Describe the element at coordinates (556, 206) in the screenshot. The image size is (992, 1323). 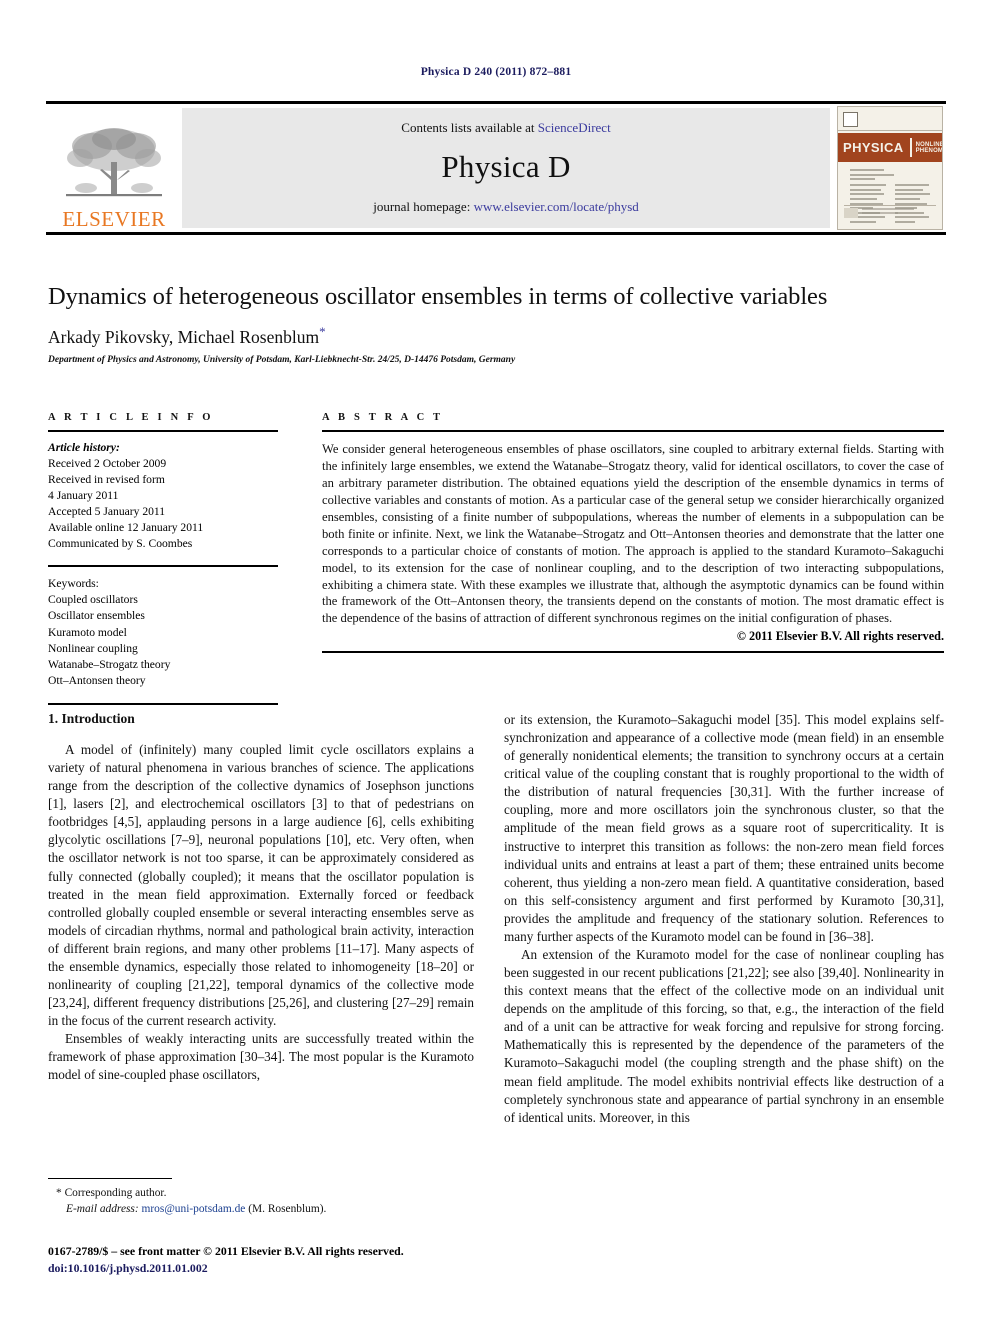
I see `journal-homepage-link: www.elsevier.com/locate/physd` at that location.